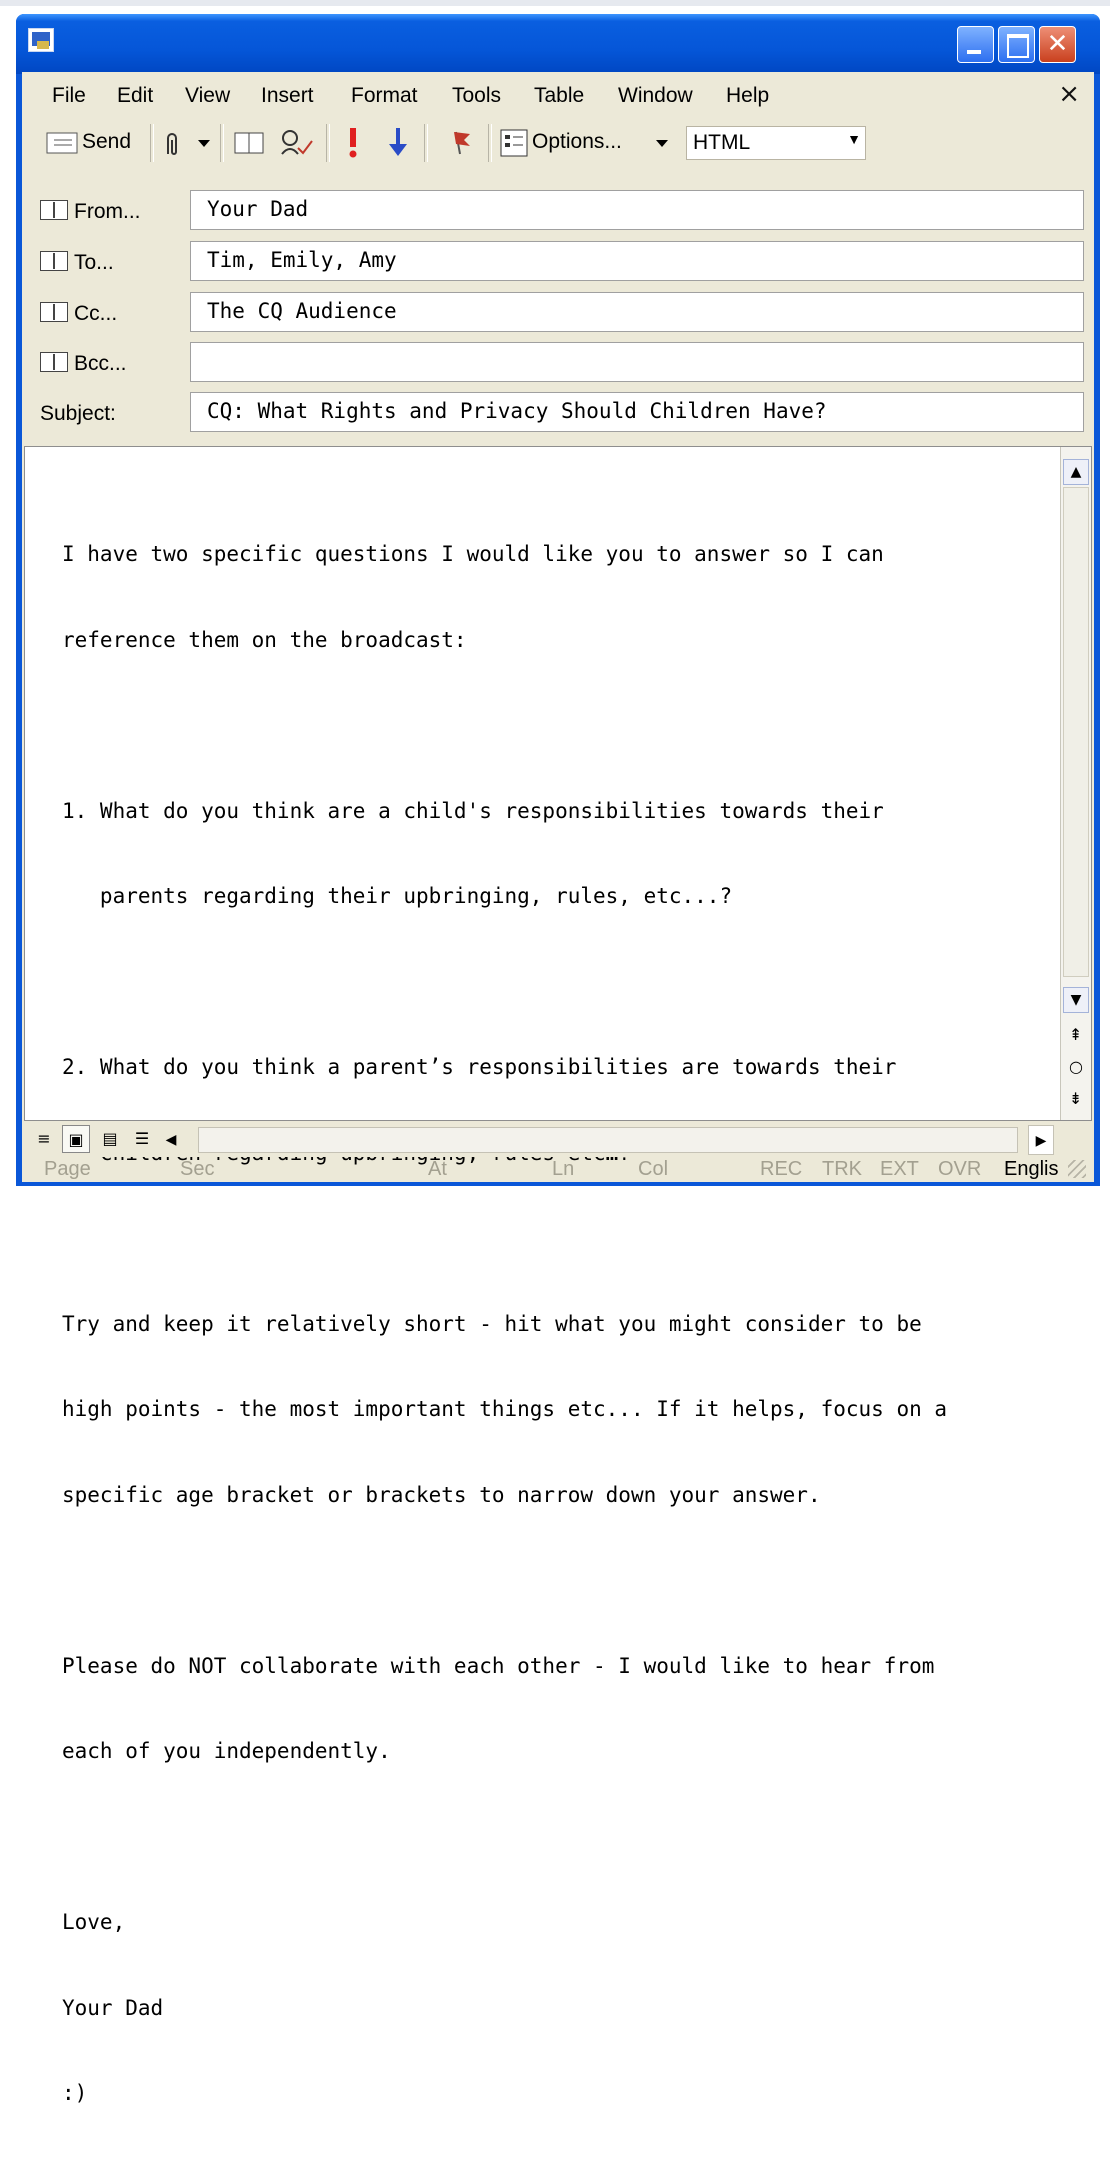 This screenshot has height=2165, width=1110. I want to click on toolbar: Send Options... HTML ▼, so click(558, 143).